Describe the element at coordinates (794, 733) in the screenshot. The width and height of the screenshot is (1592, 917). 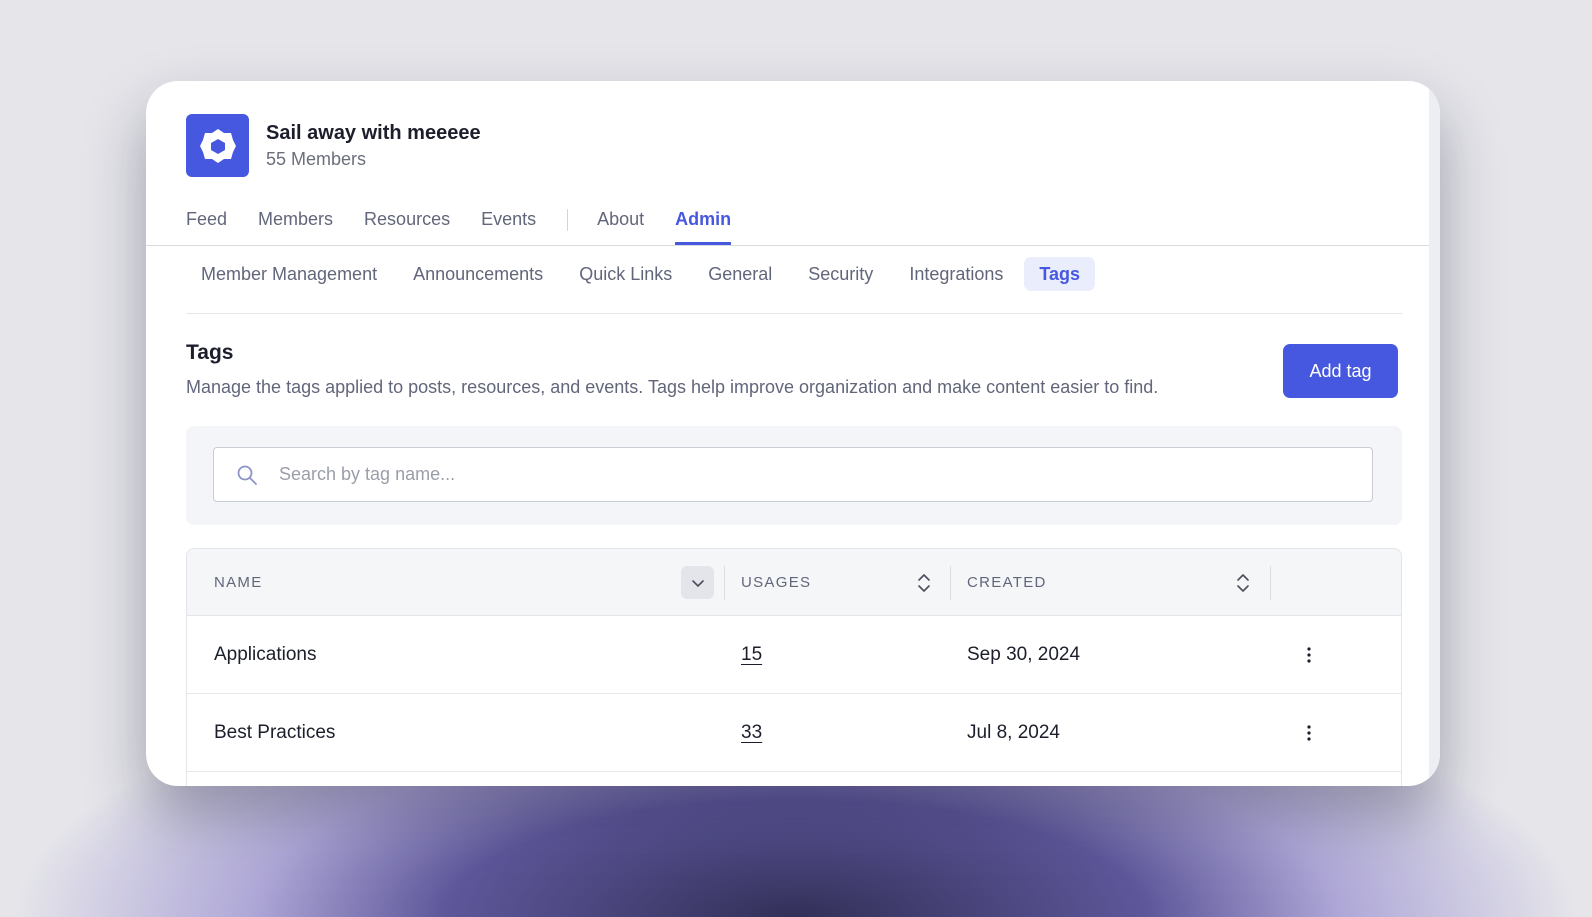
I see `table-row: Best Practices 33 Jul 8, 2024` at that location.